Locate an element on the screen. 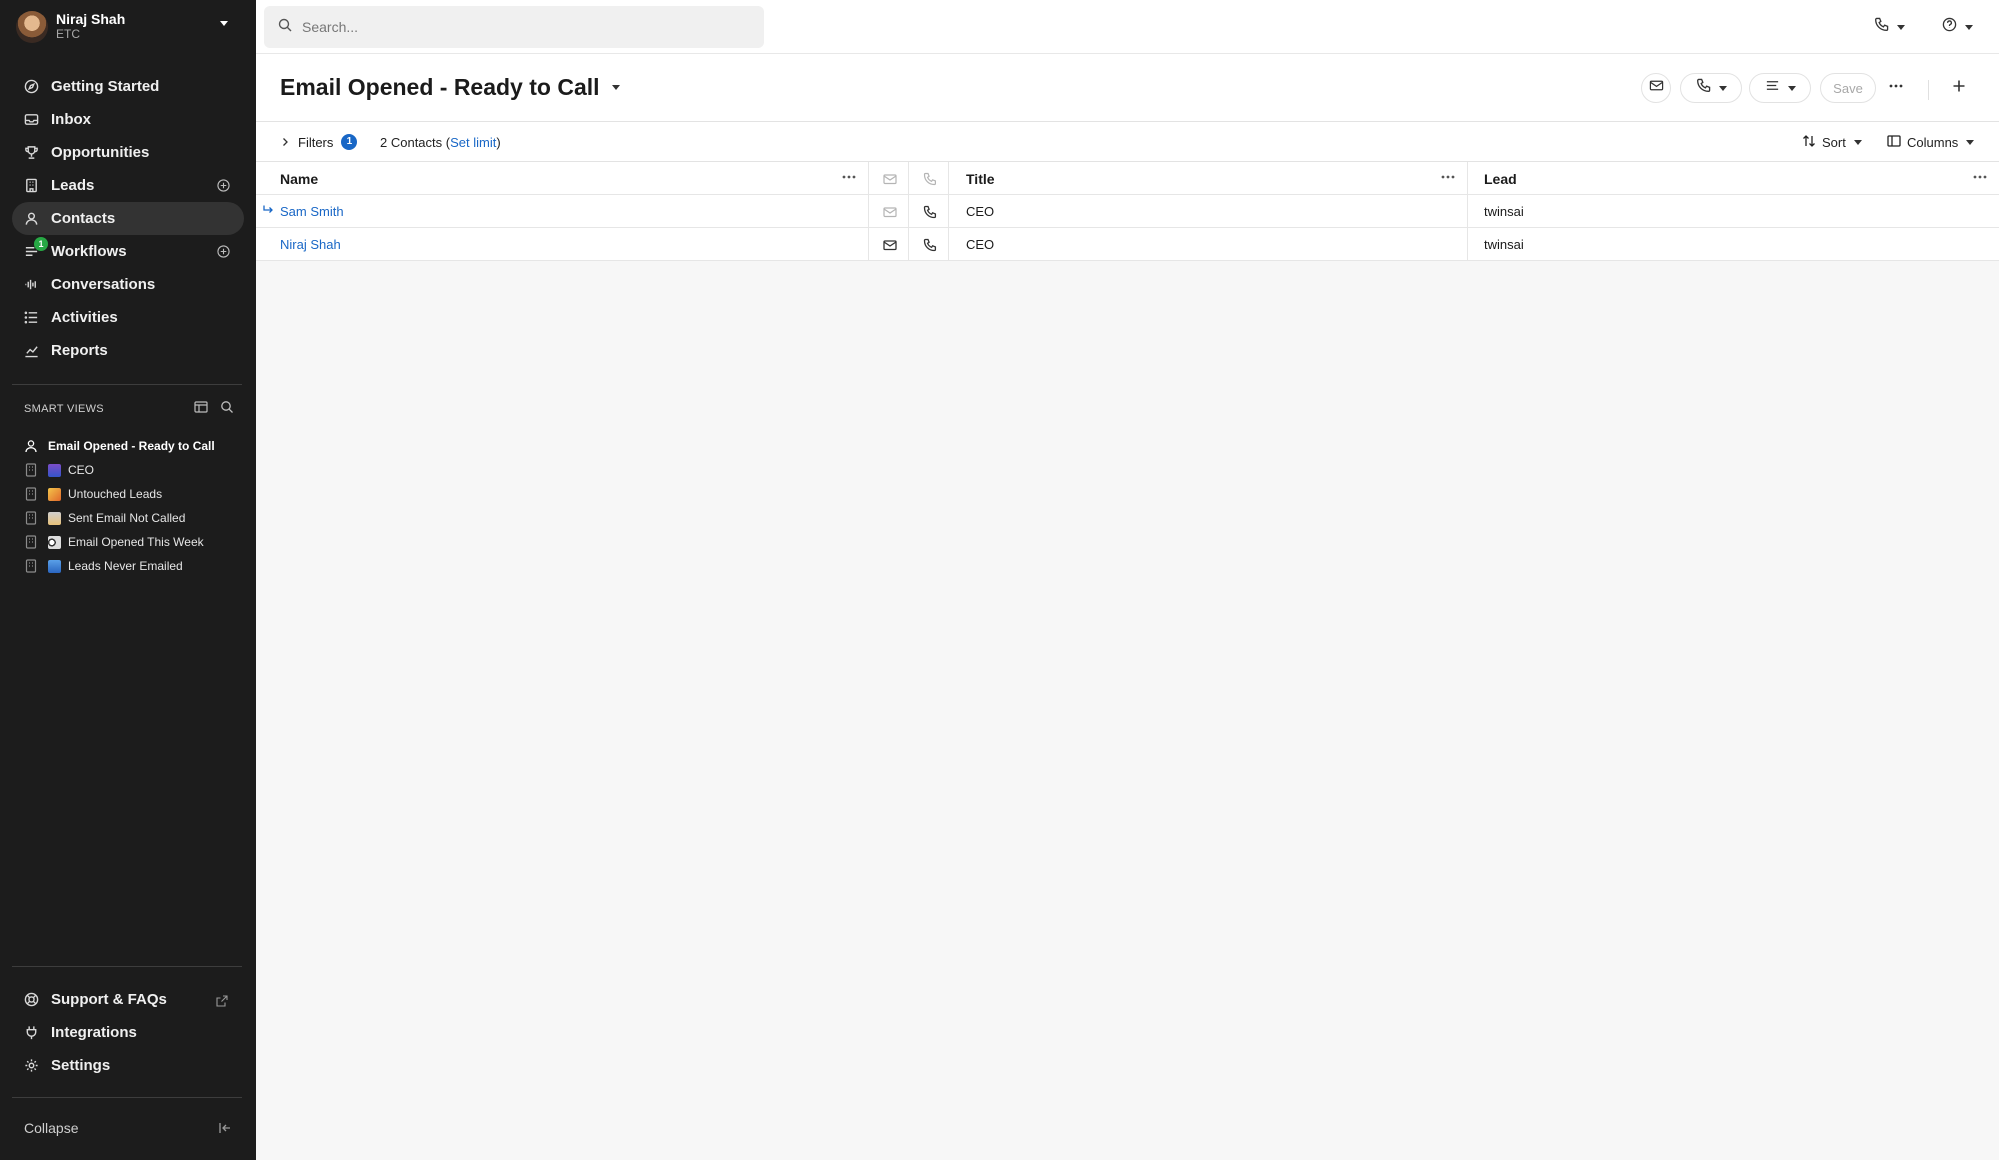 The height and width of the screenshot is (1160, 1999). email-column-icon is located at coordinates (890, 178).